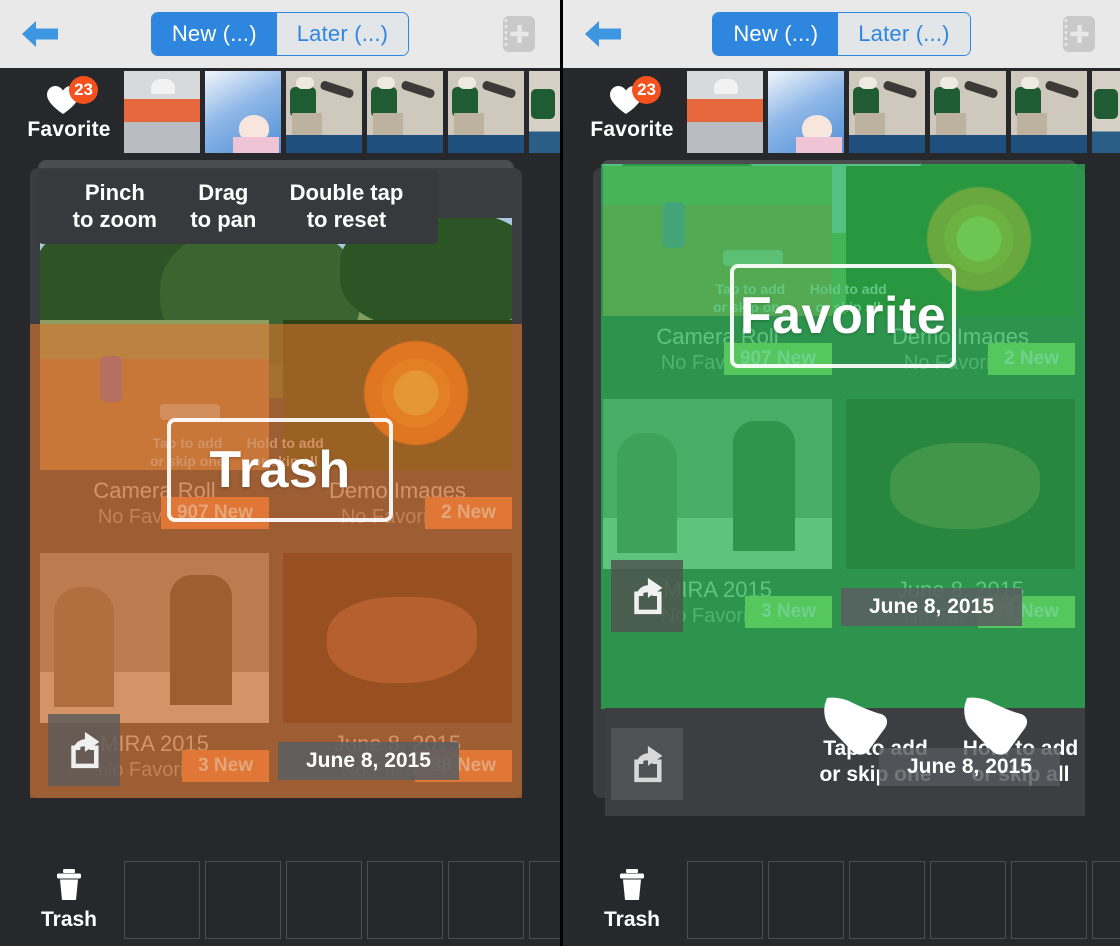  What do you see at coordinates (115, 207) in the screenshot?
I see `gesture-hint-pinch: Pinch to zoom` at bounding box center [115, 207].